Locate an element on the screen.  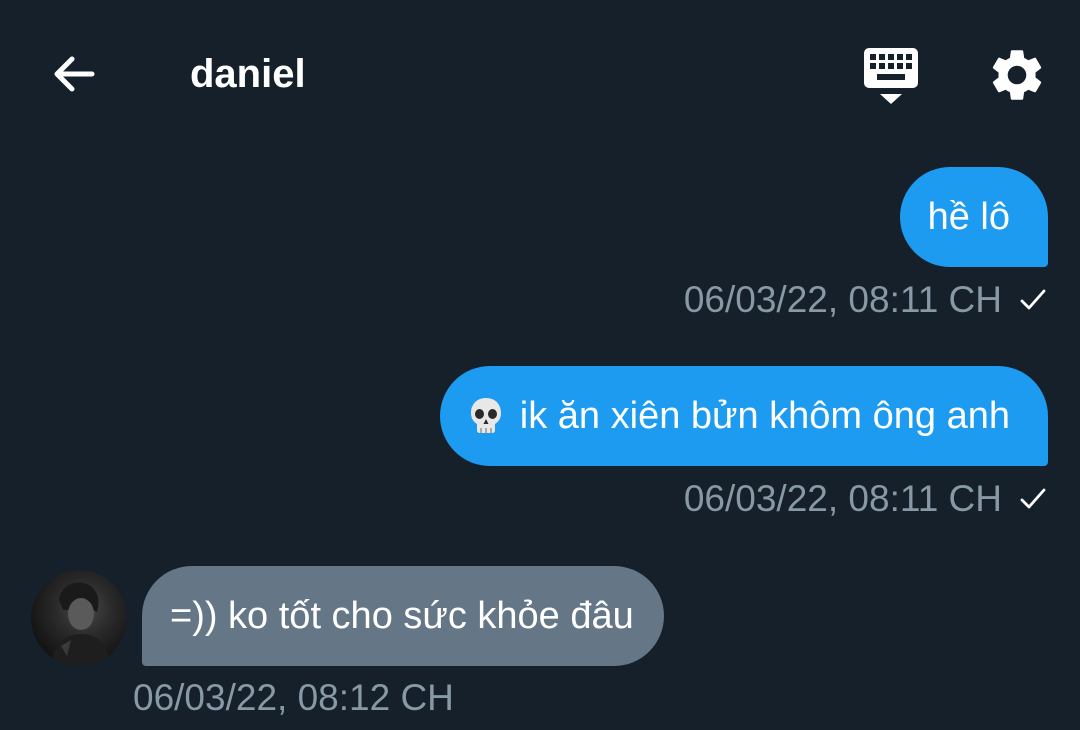
avatar-image is located at coordinates (81, 624).